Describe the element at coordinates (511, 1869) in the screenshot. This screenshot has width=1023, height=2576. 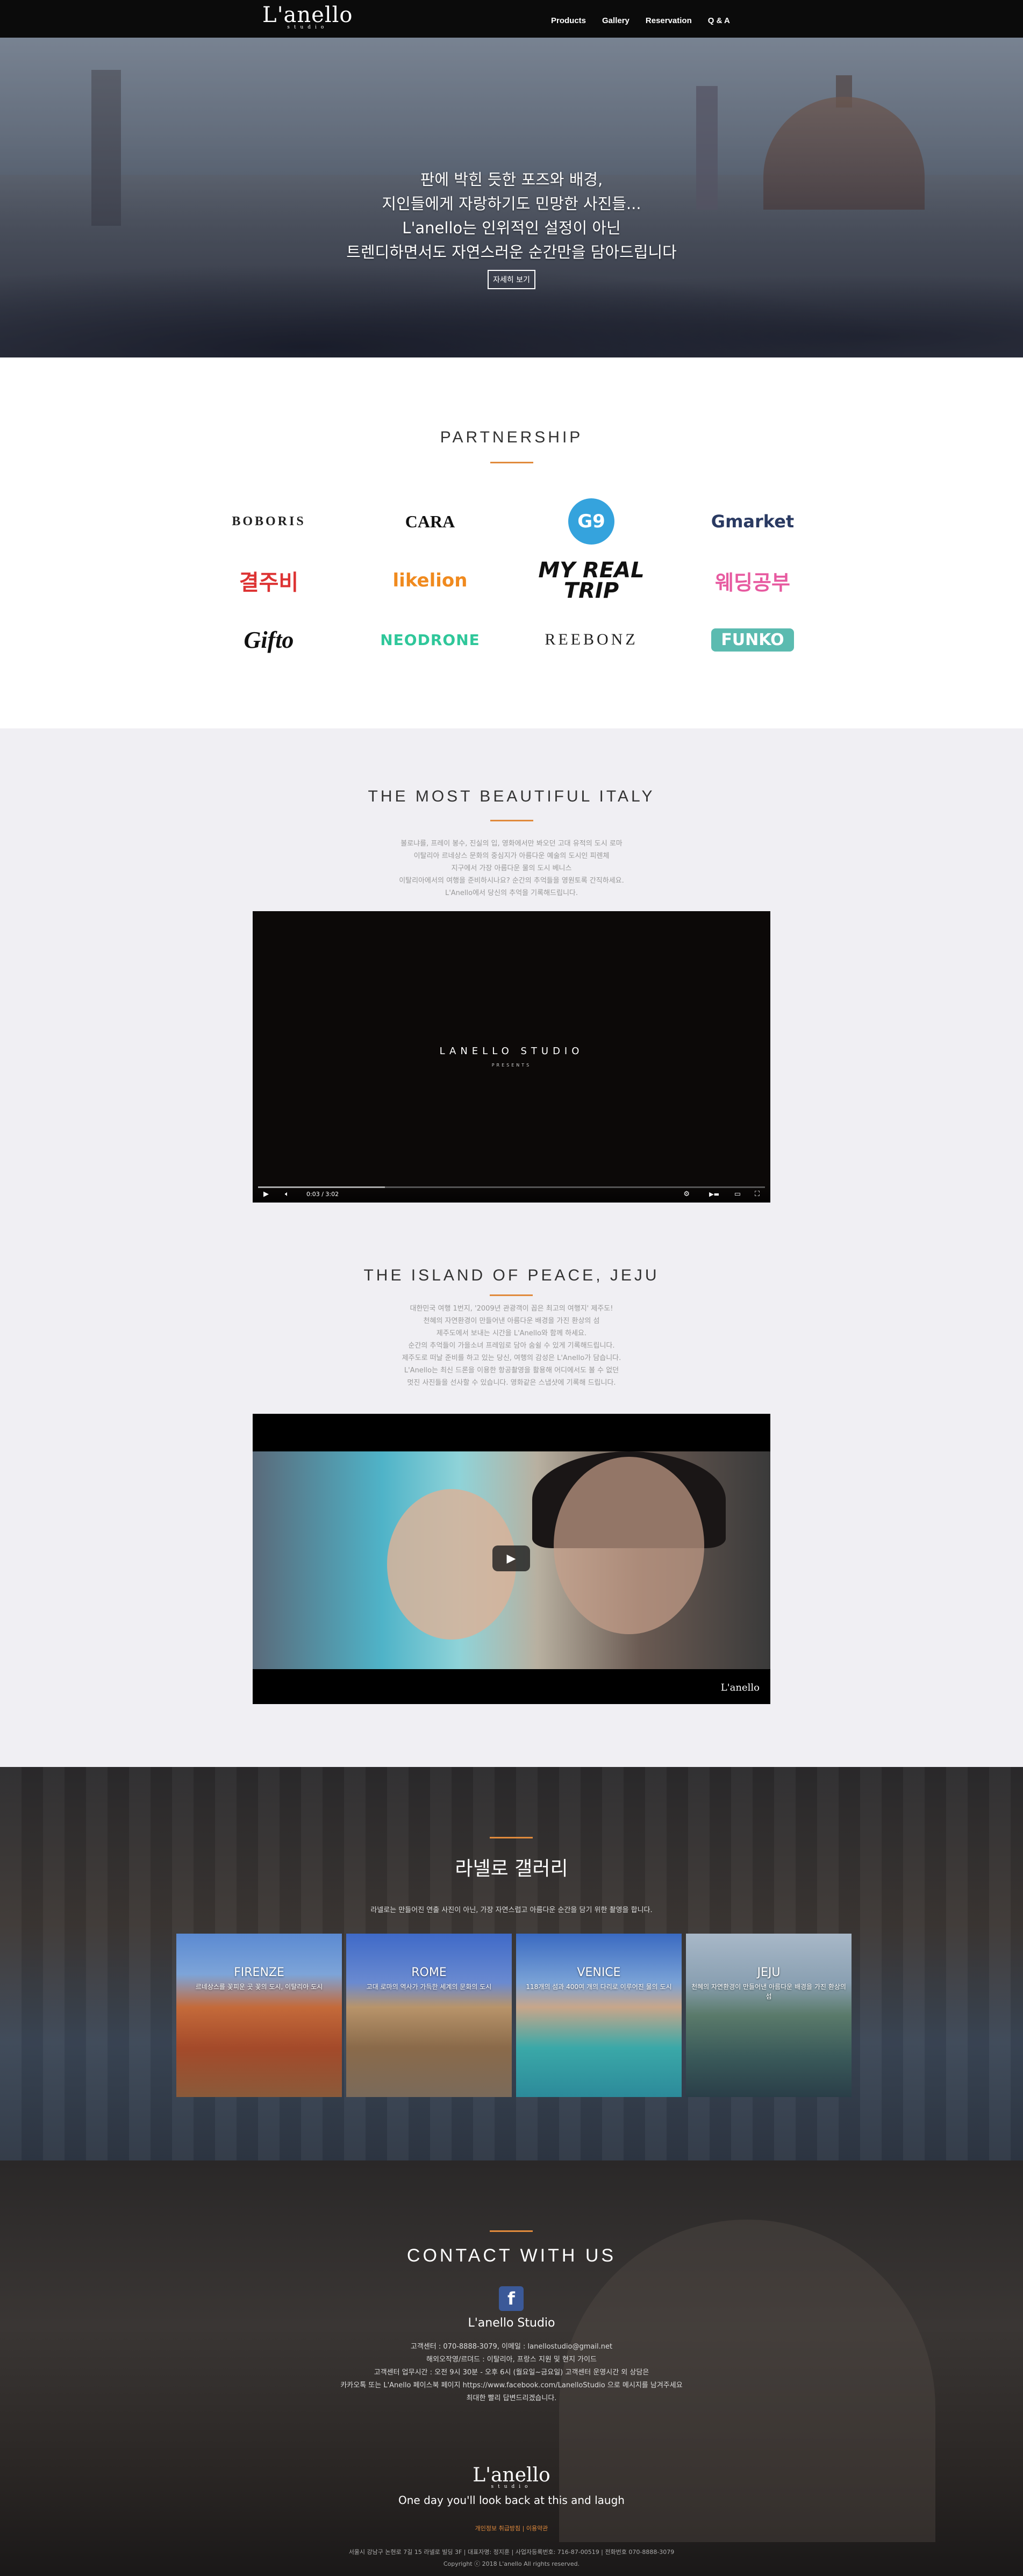
I see `gallery-title: 라넬로 갤러리` at that location.